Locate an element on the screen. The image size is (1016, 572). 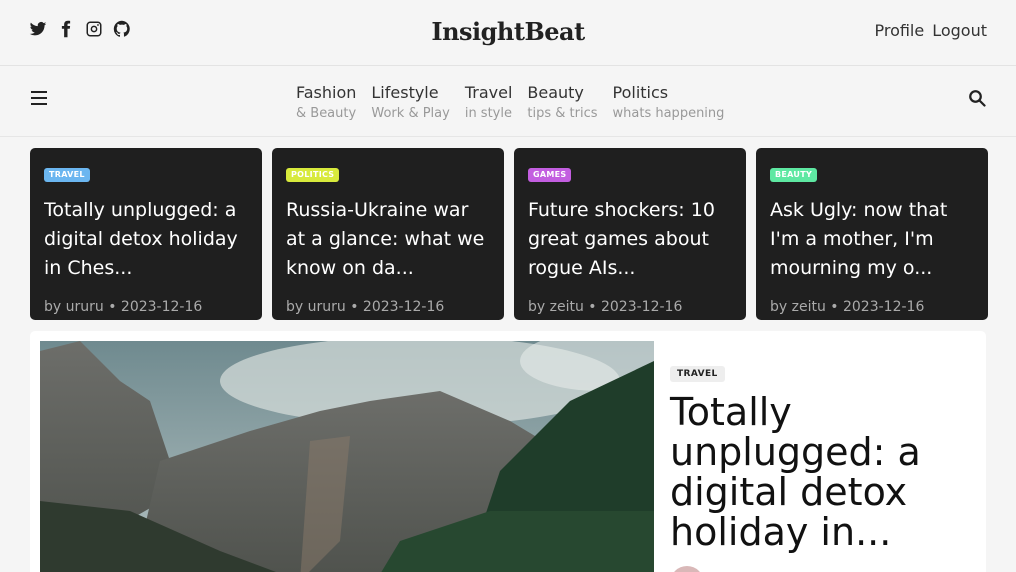
nav-item-title: Fashion is located at coordinates (326, 92).